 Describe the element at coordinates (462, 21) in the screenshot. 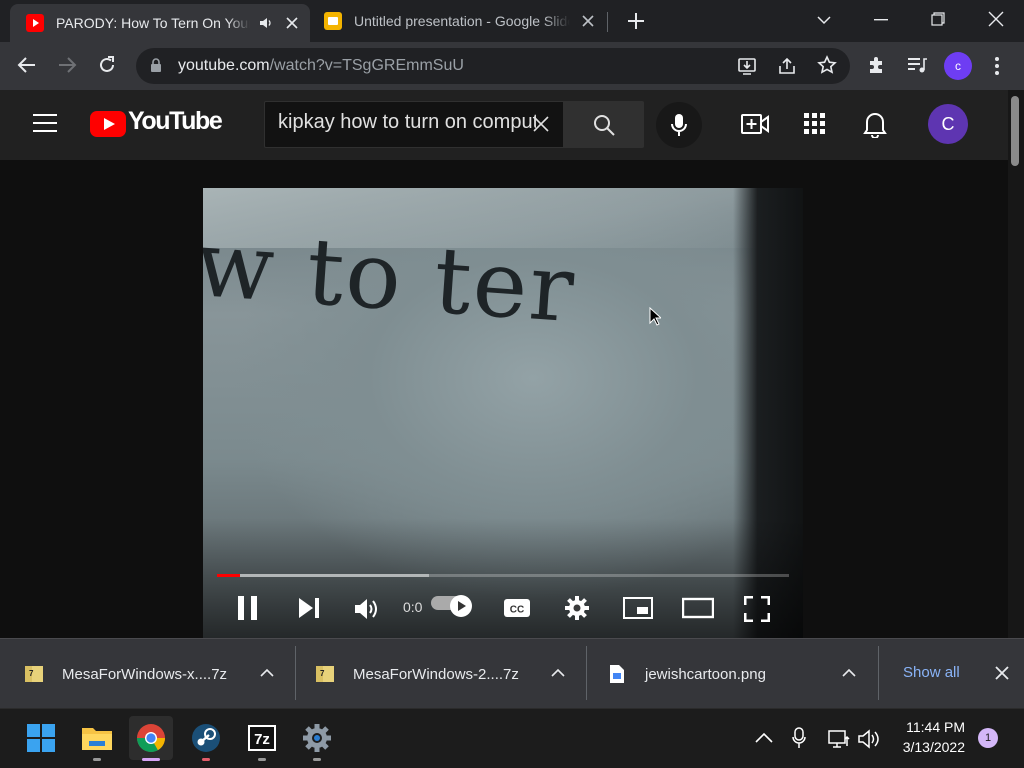

I see `tab-title: Untitled presentation - Google Slides` at that location.